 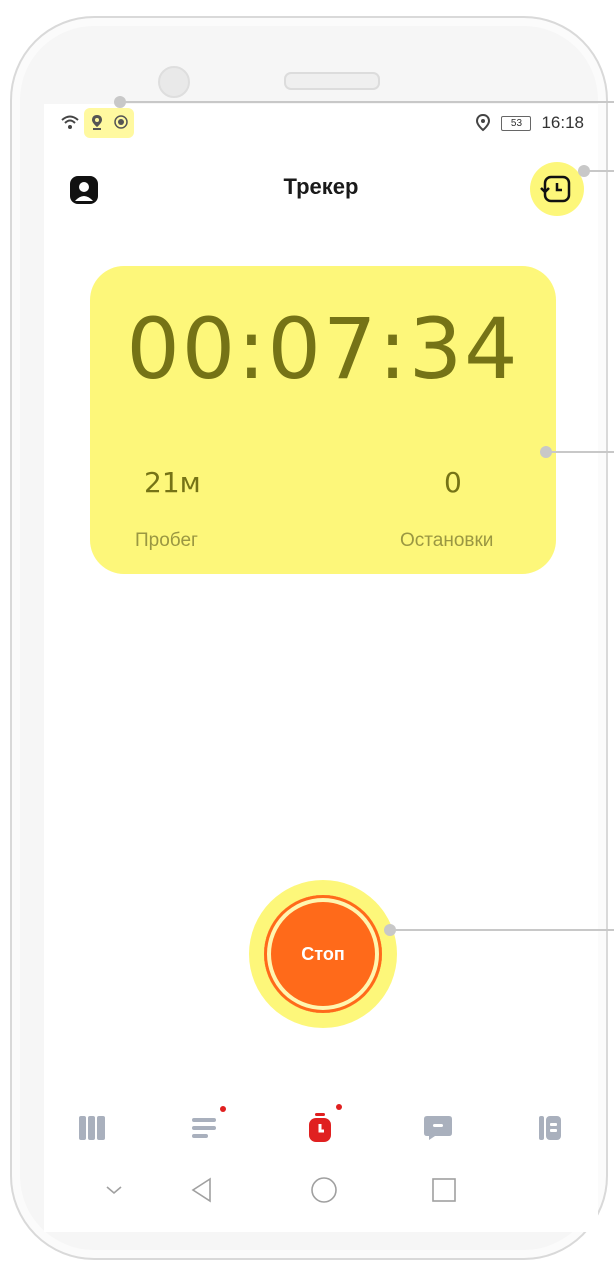 I want to click on stops-value: 0, so click(x=453, y=482).